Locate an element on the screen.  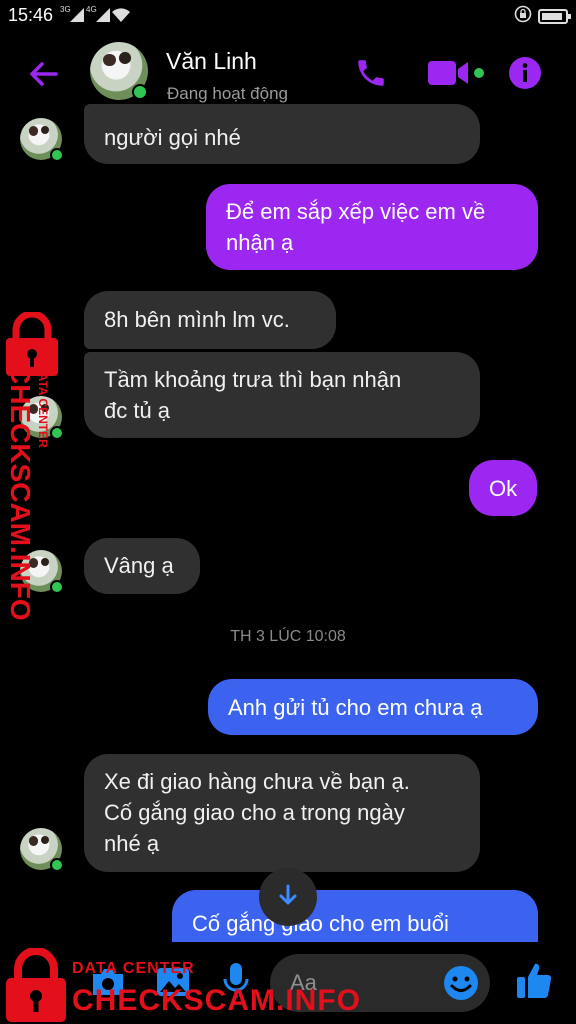
message-text: Vâng ạ is located at coordinates (139, 565).